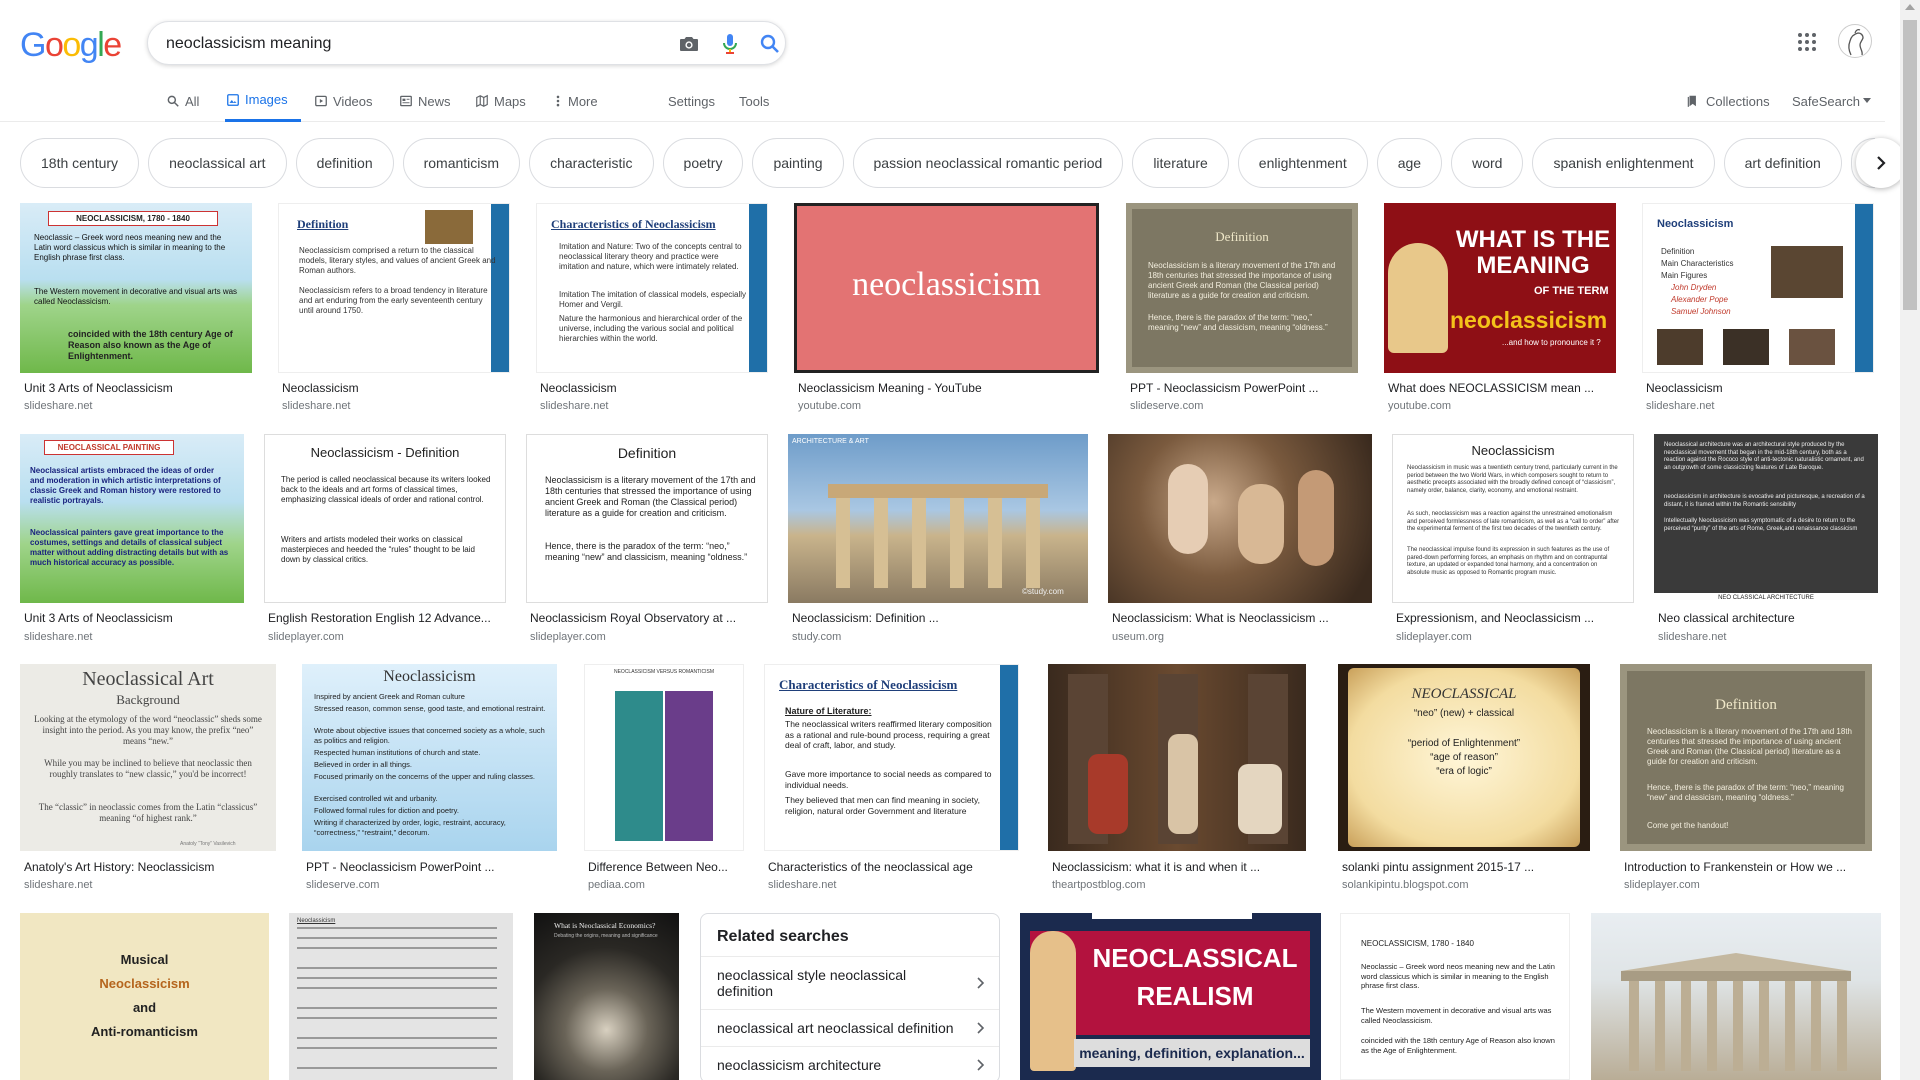  What do you see at coordinates (1728, 101) in the screenshot?
I see `collections-link: Collections` at bounding box center [1728, 101].